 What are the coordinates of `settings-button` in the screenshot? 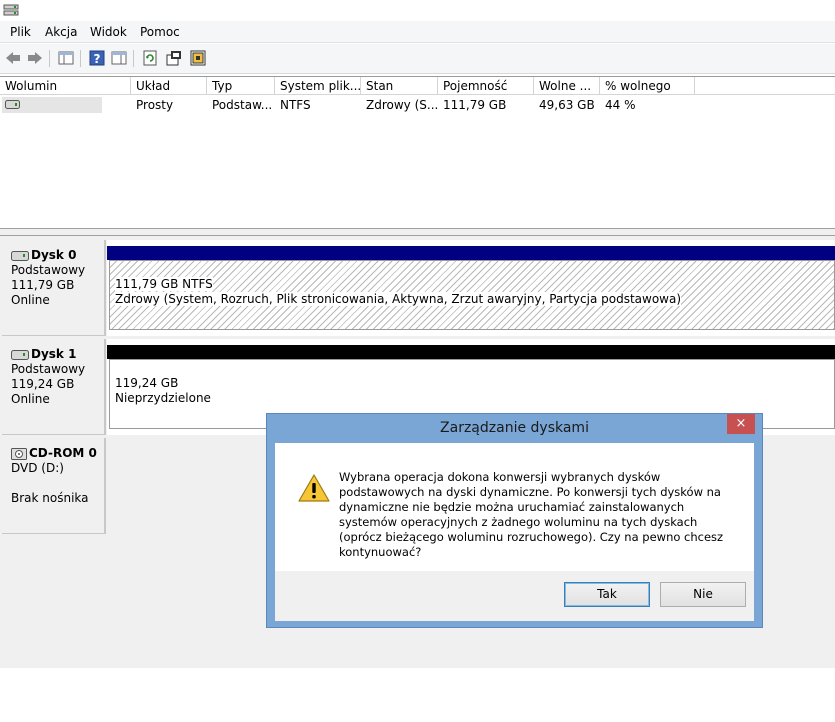 It's located at (198, 58).